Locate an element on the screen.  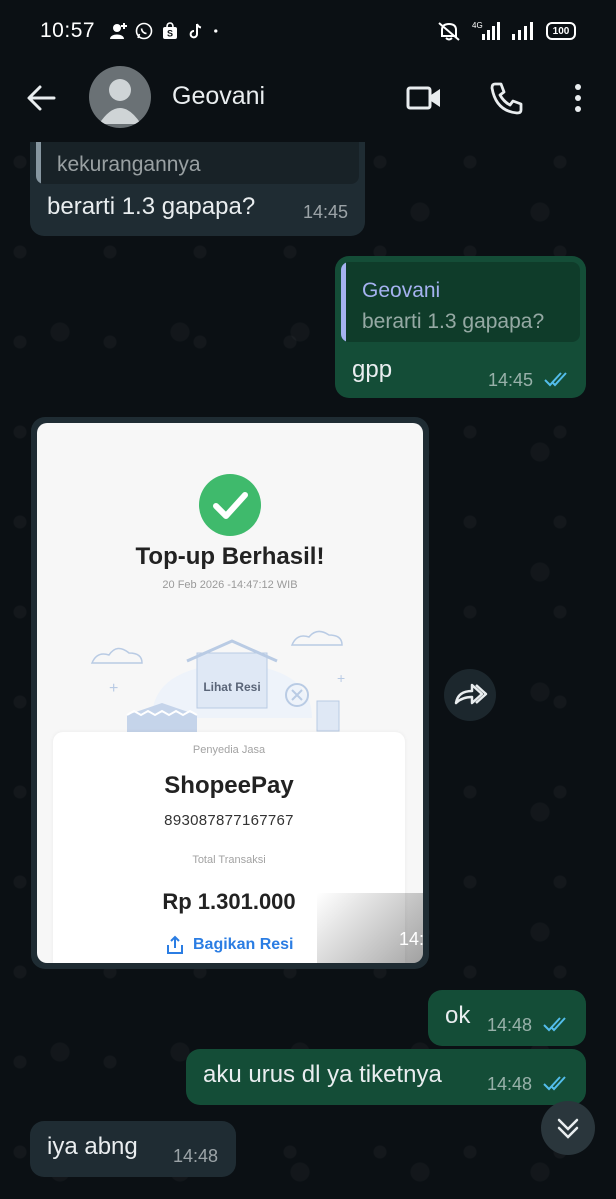
status-bar: 10:57 S 4G 100 is located at coordinates (308, 31).